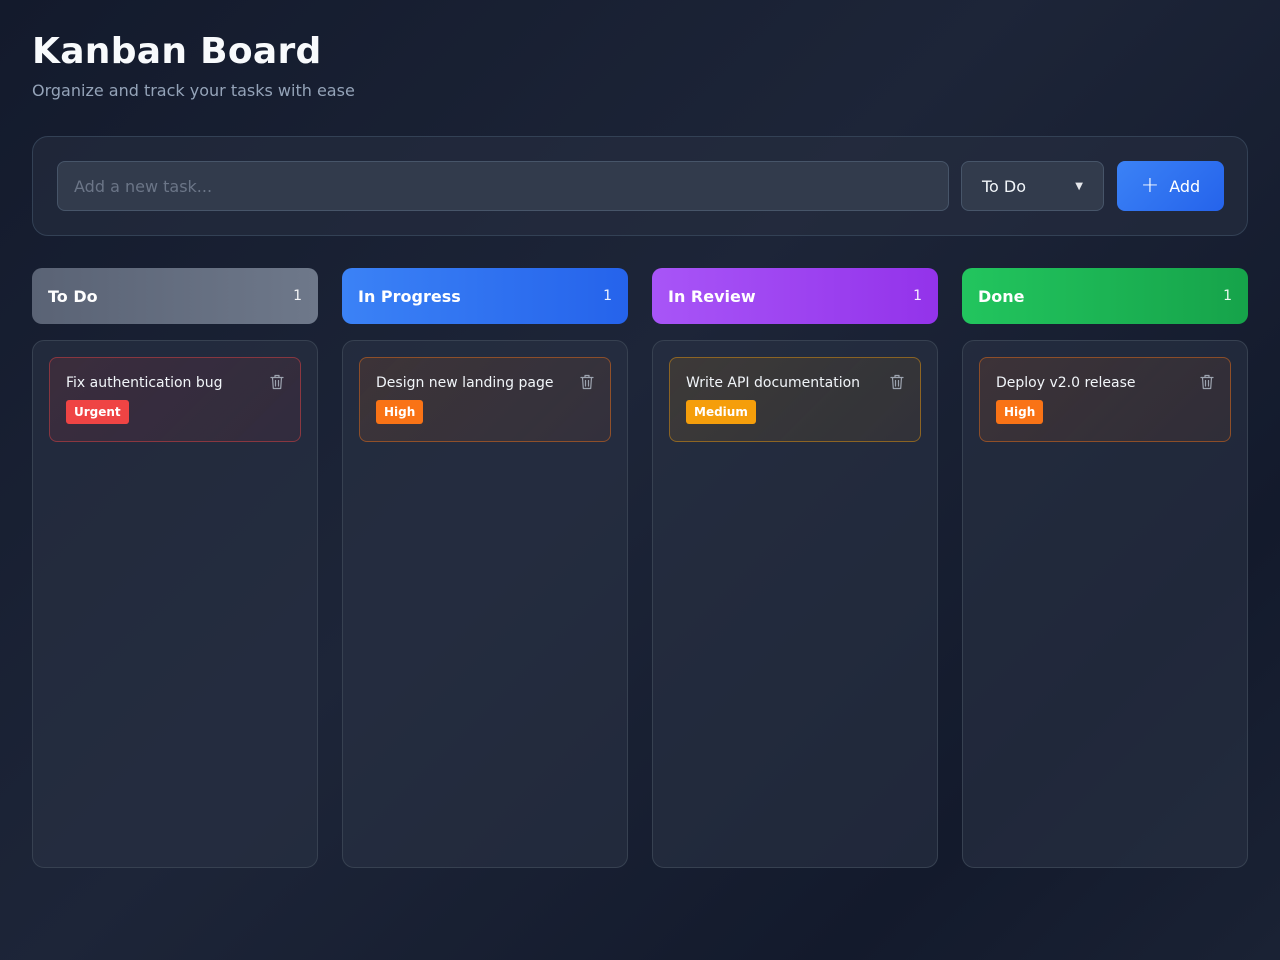 Image resolution: width=1280 pixels, height=960 pixels. Describe the element at coordinates (485, 399) in the screenshot. I see `task-card: Design new landing page High` at that location.